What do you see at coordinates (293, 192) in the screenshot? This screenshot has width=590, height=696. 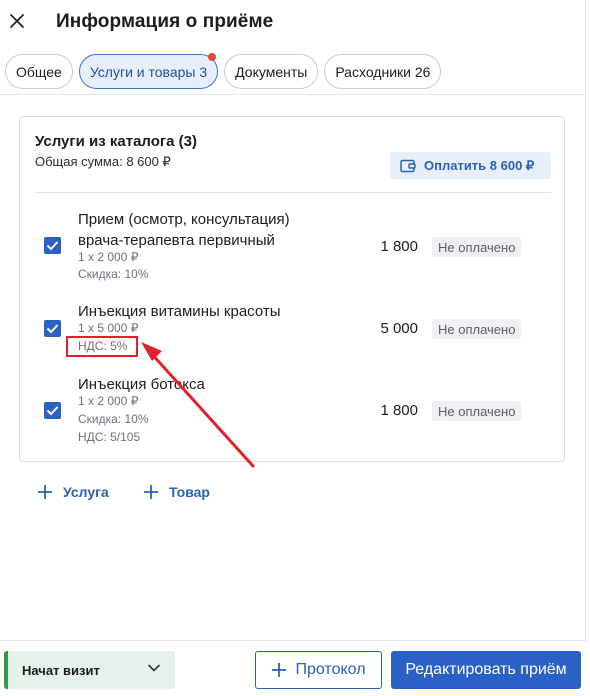 I see `card-divider` at bounding box center [293, 192].